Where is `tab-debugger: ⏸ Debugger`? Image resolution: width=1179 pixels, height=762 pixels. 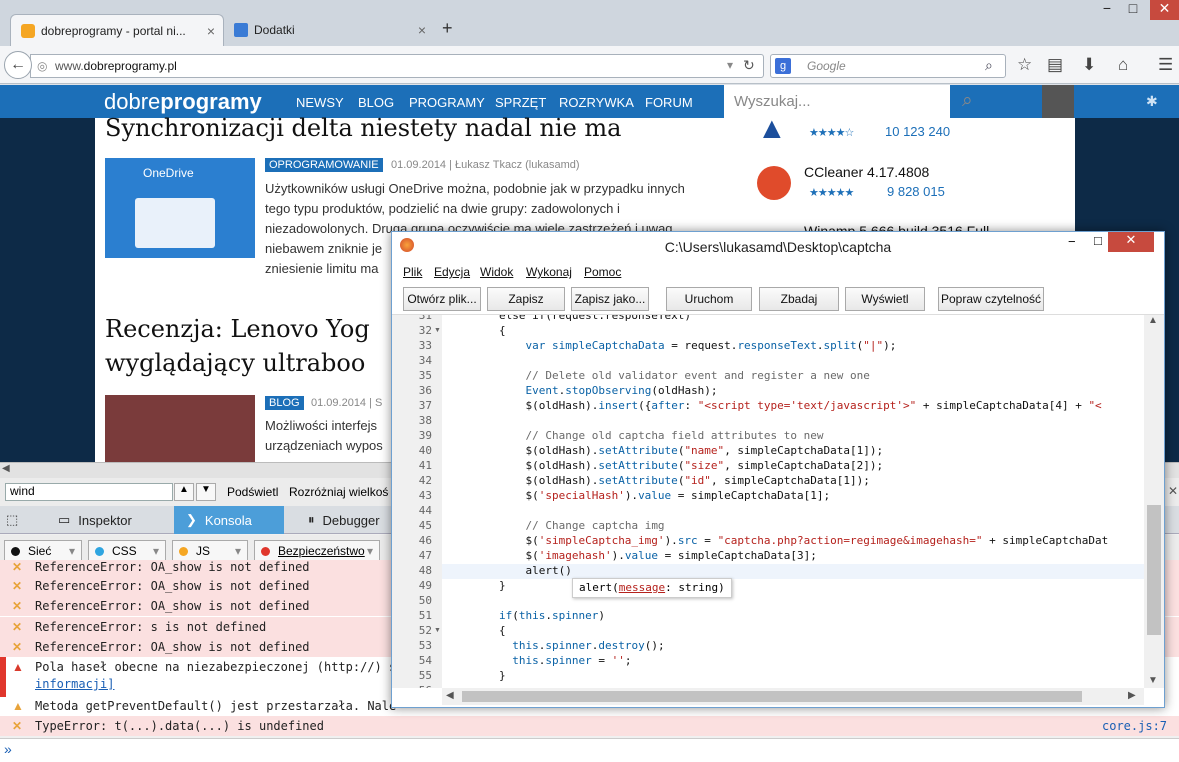 tab-debugger: ⏸ Debugger is located at coordinates (343, 520).